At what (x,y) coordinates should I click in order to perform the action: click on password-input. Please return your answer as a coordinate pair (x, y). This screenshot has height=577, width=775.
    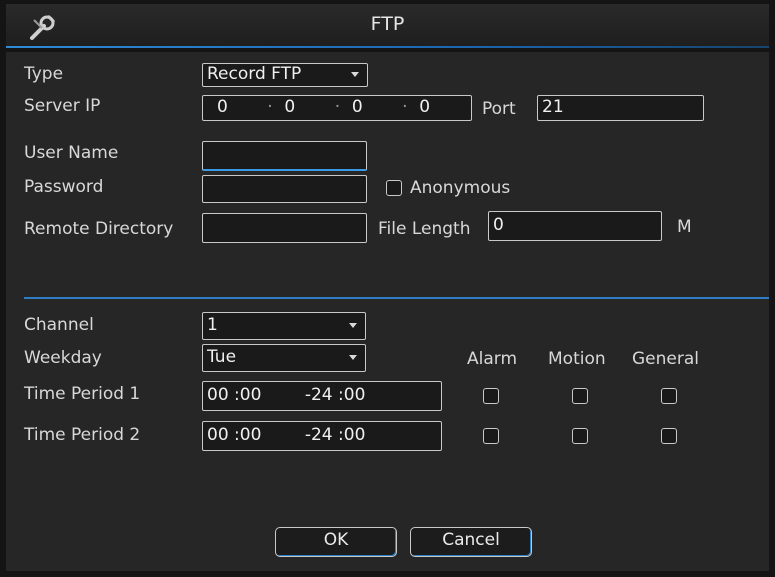
    Looking at the image, I should click on (284, 189).